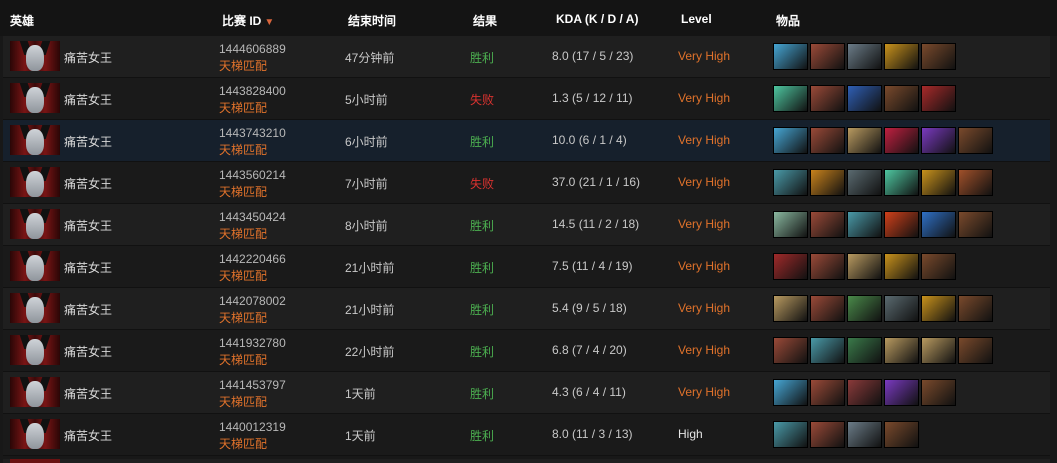 The width and height of the screenshot is (1057, 463). Describe the element at coordinates (252, 133) in the screenshot. I see `match-id-link: 1443743210` at that location.